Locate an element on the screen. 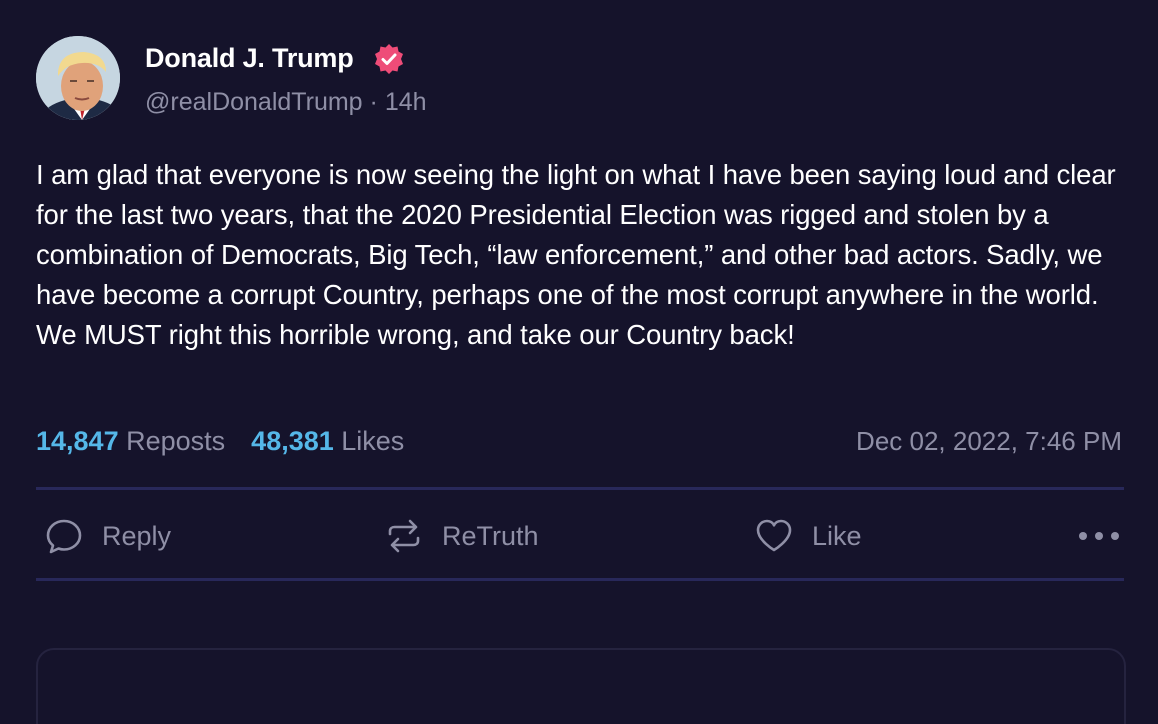 This screenshot has width=1158, height=724. reply-button: Reply is located at coordinates (107, 536).